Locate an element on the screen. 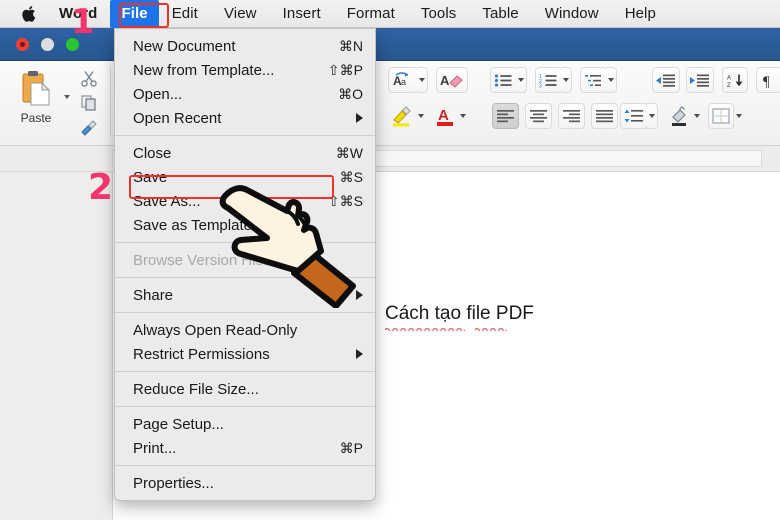 The height and width of the screenshot is (520, 780). paste-button: Paste is located at coordinates (36, 103).